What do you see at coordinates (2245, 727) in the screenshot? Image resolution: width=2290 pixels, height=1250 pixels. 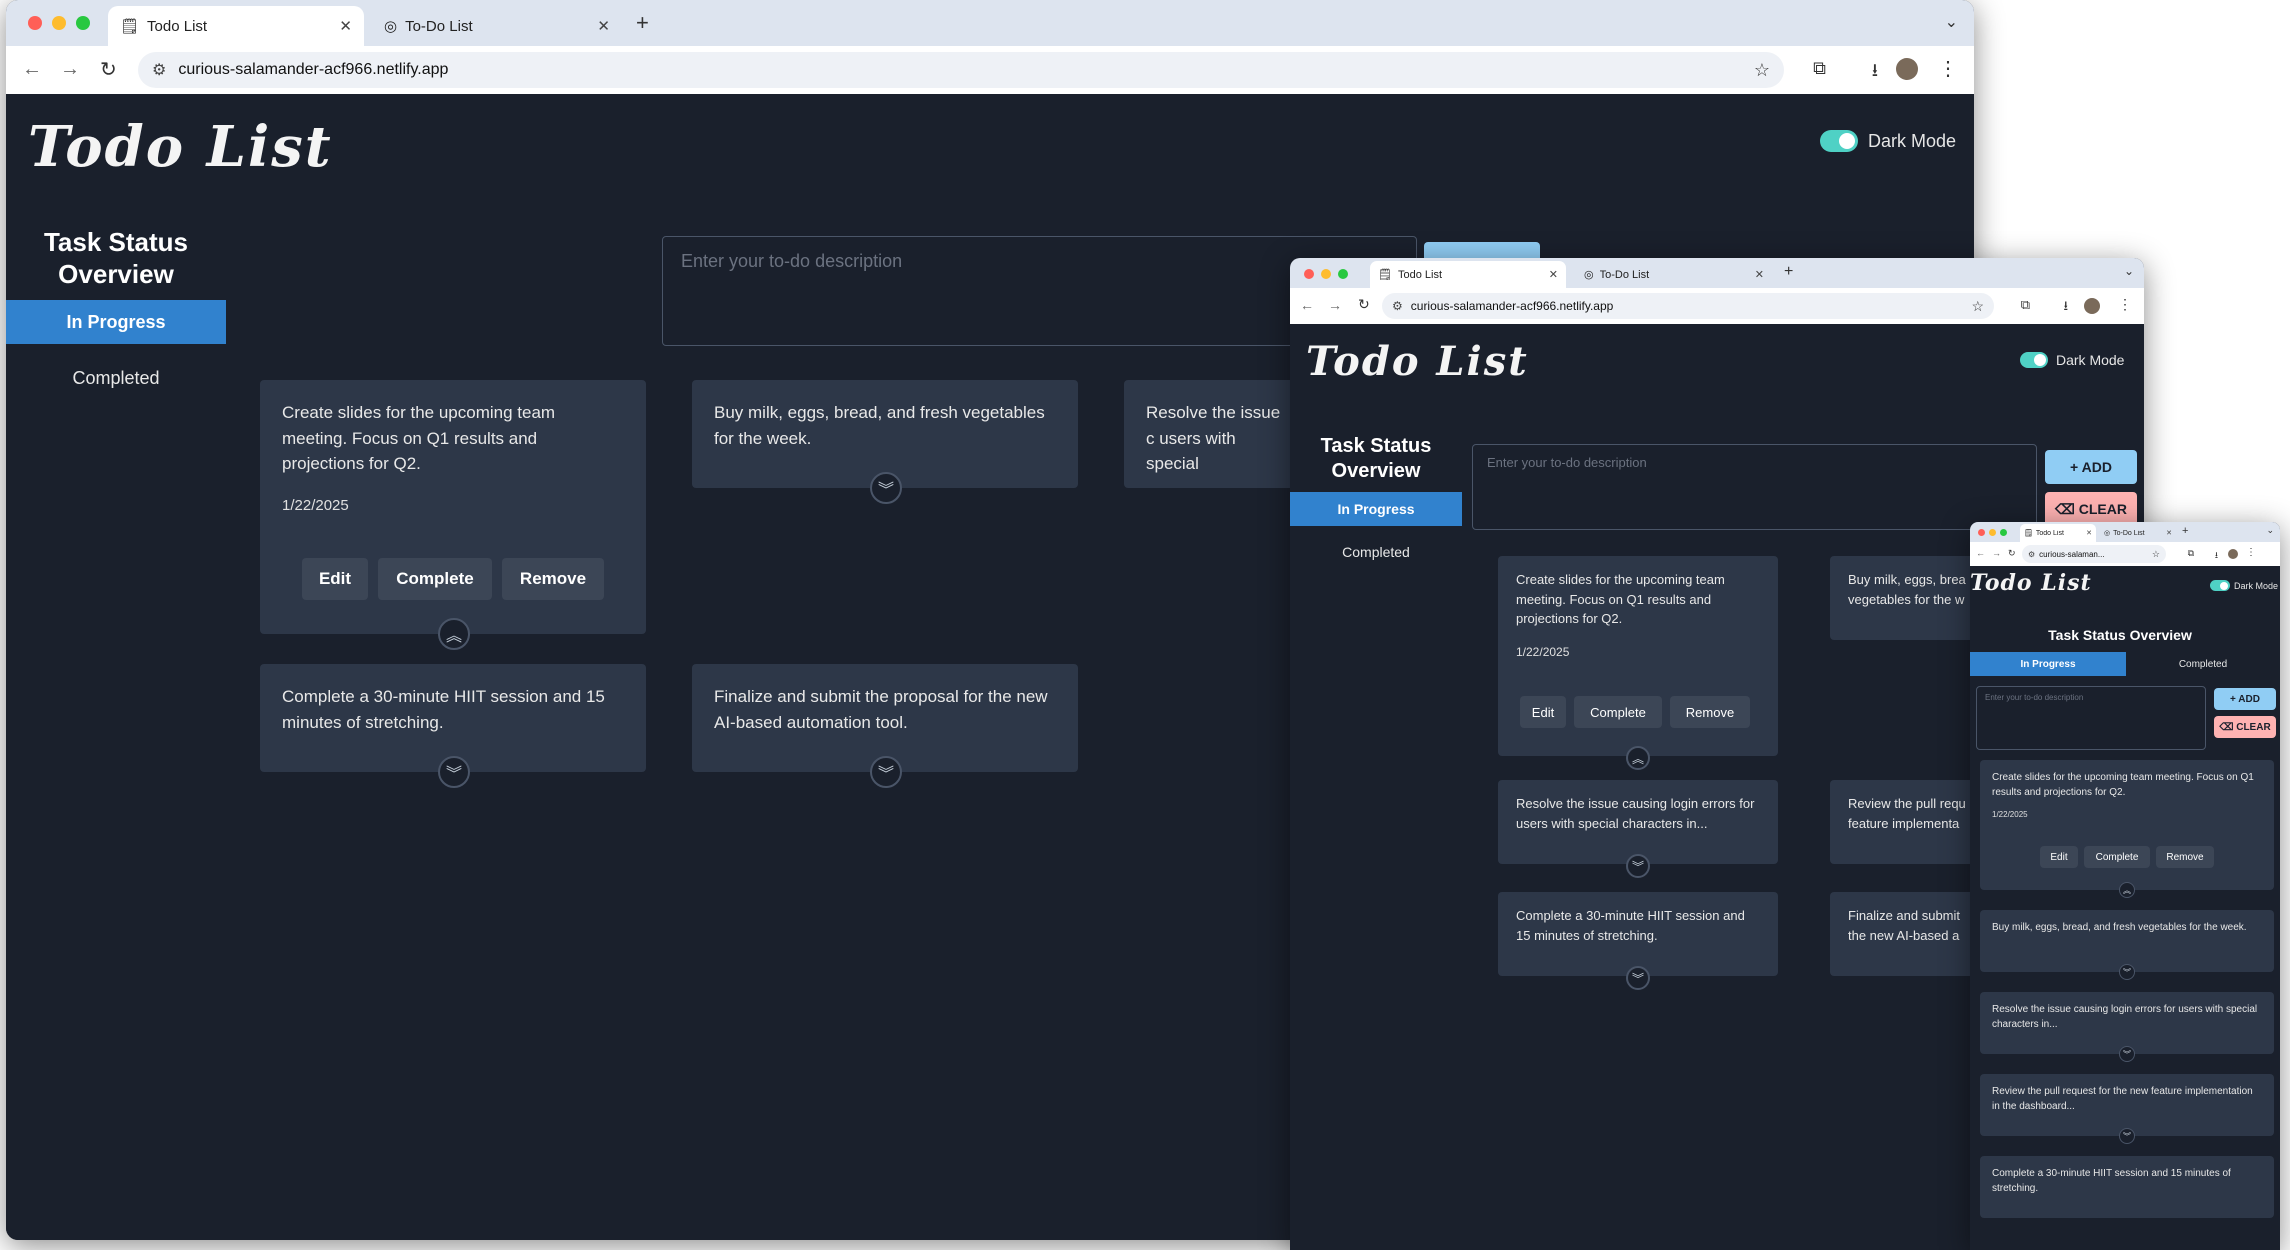 I see `clear-button: ⌫ CLEAR` at bounding box center [2245, 727].